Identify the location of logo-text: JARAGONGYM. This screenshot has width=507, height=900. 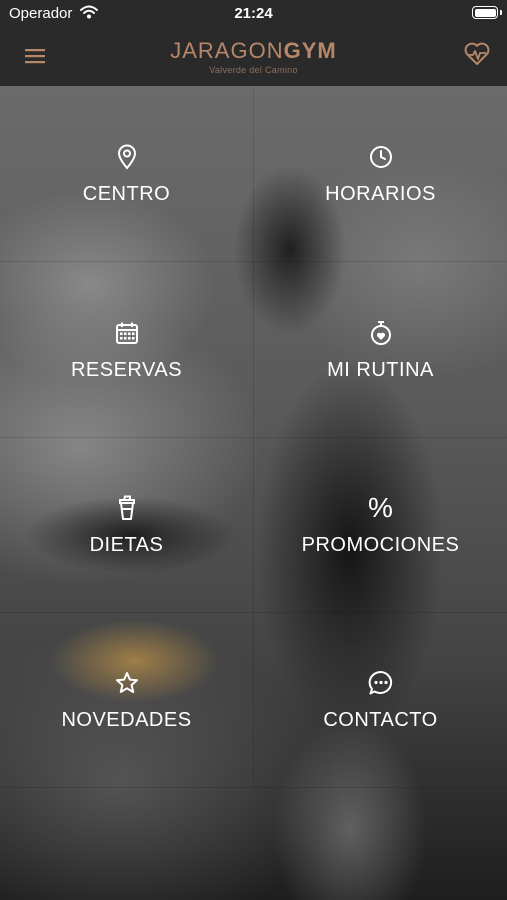
(253, 51).